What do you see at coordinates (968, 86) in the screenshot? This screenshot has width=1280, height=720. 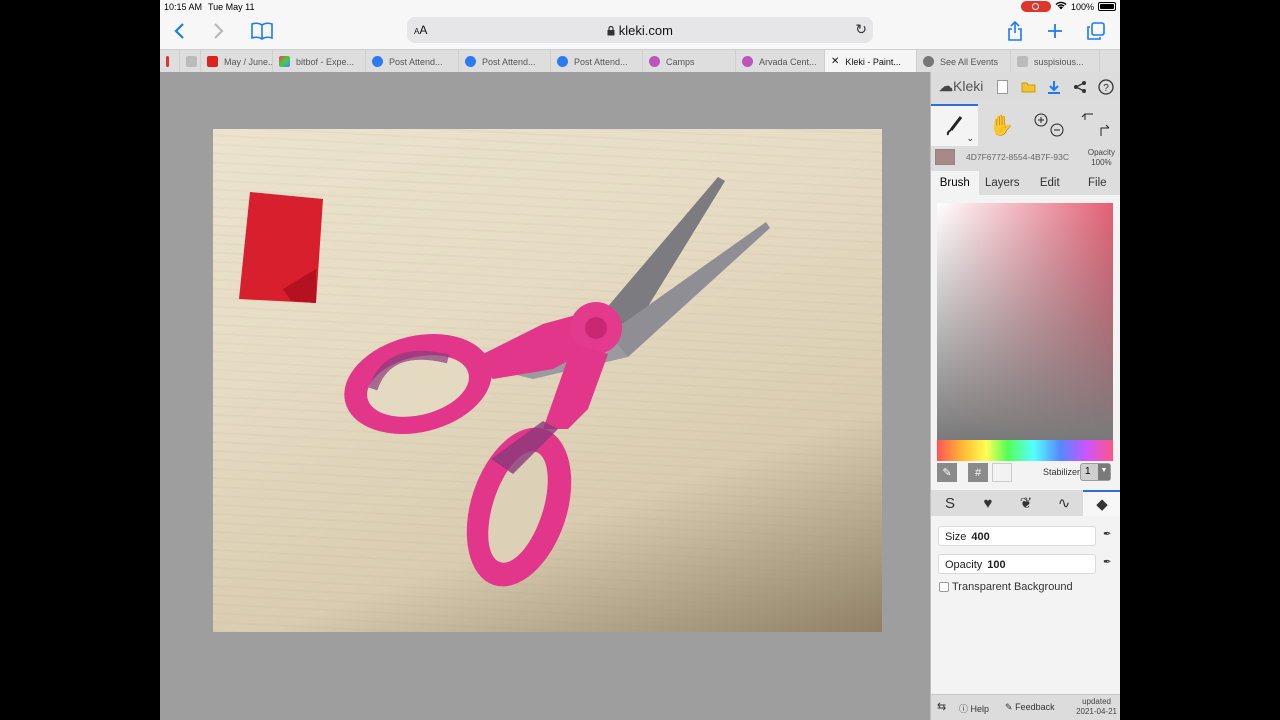 I see `kleki-logo-text: Kleki` at bounding box center [968, 86].